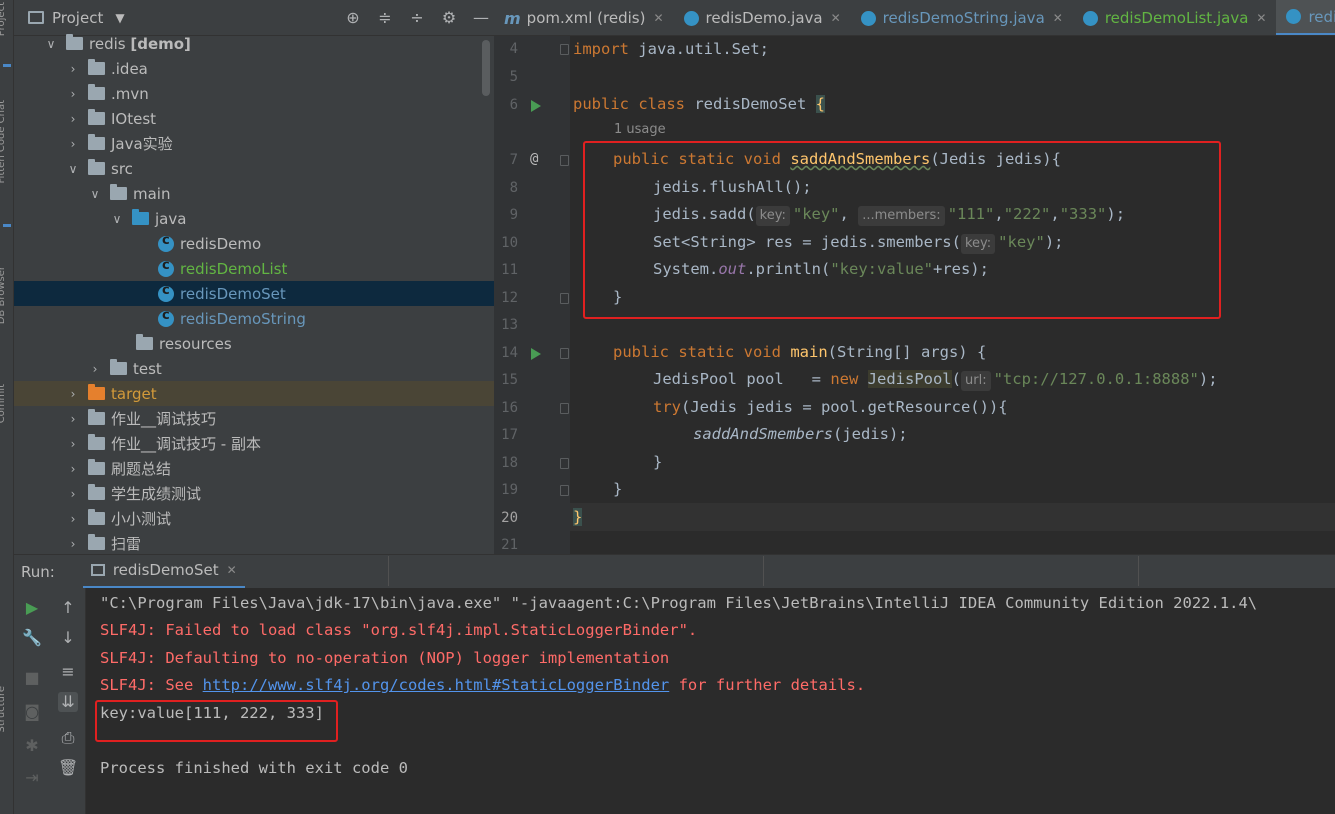 Image resolution: width=1335 pixels, height=814 pixels. What do you see at coordinates (6, 295) in the screenshot?
I see `db-browser-tab: DB Browser` at bounding box center [6, 295].